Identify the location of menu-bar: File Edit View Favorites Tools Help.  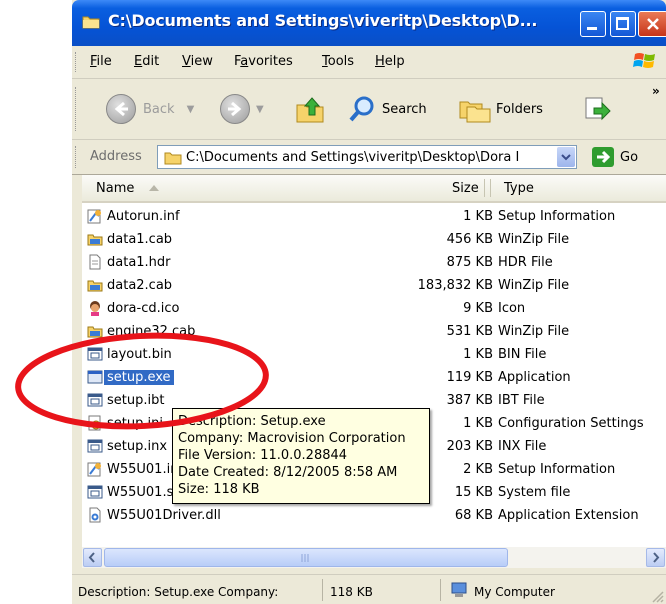
(369, 62).